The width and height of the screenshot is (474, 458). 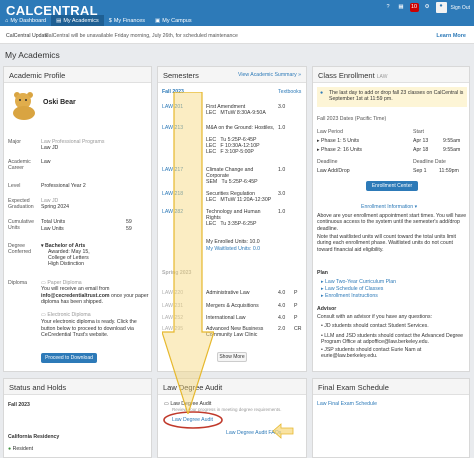 What do you see at coordinates (392, 186) in the screenshot?
I see `enrollment-center-button: Enrollment Center` at bounding box center [392, 186].